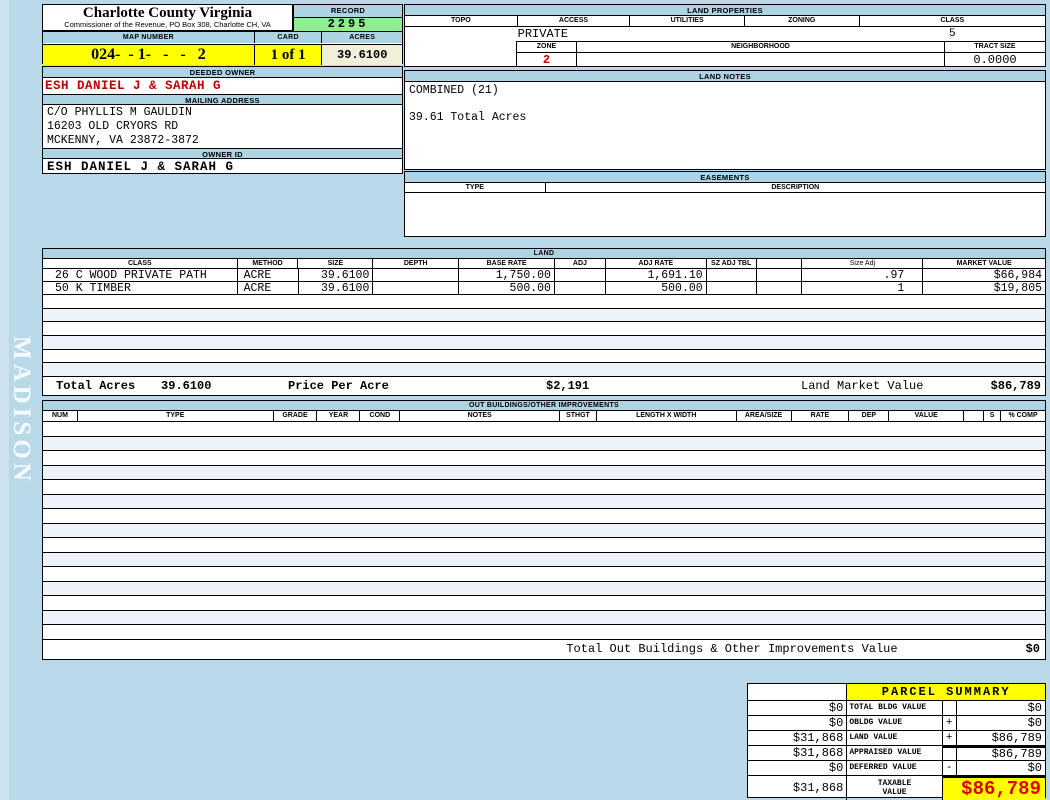  What do you see at coordinates (927, 416) in the screenshot?
I see `ob-col-value: VALUE` at bounding box center [927, 416].